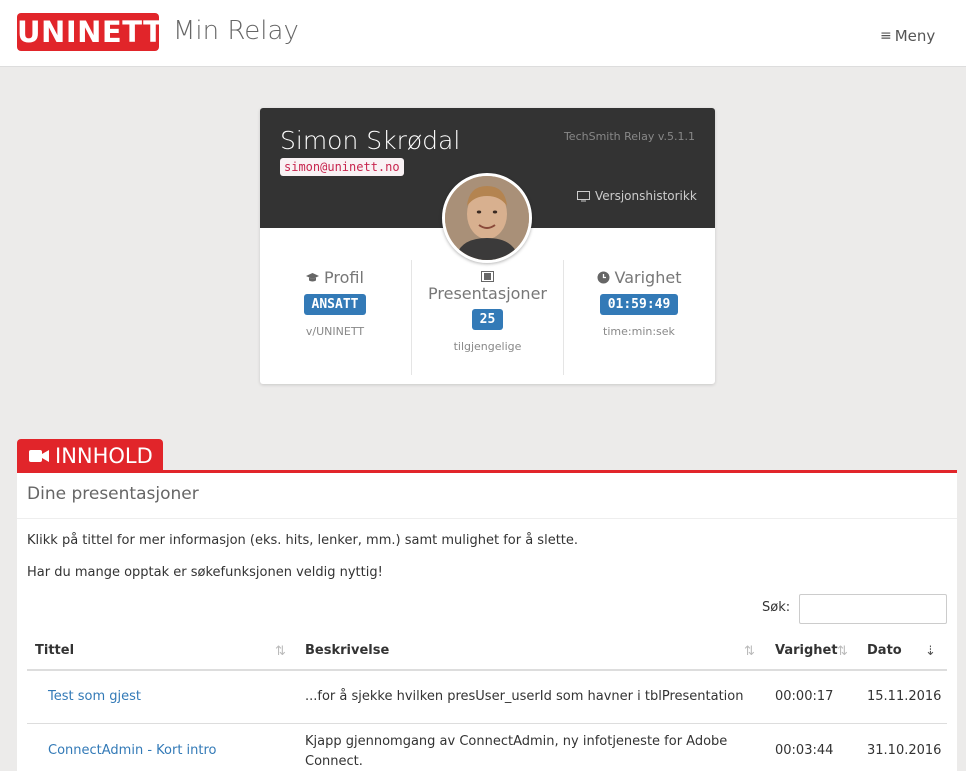 This screenshot has width=966, height=771. I want to click on tab-innhold: INNHOLD, so click(90, 456).